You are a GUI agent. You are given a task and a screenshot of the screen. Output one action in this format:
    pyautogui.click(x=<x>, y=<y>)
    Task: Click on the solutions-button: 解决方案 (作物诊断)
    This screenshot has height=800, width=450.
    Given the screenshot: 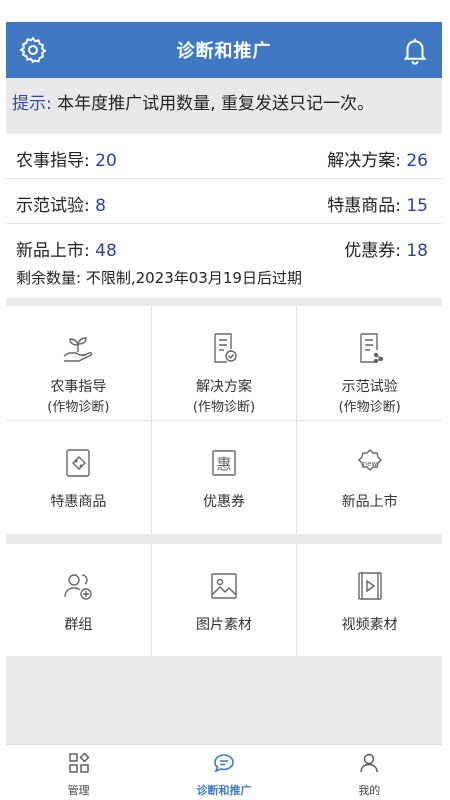 What is the action you would take?
    pyautogui.click(x=224, y=363)
    